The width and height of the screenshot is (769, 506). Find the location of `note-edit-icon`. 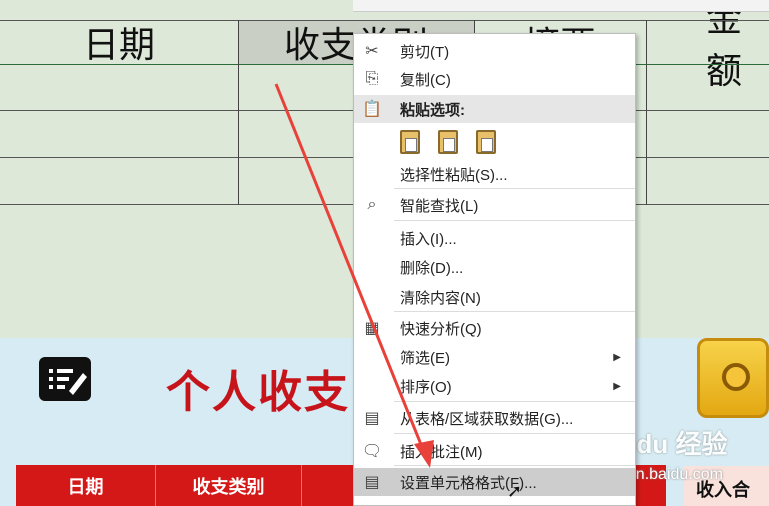

note-edit-icon is located at coordinates (65, 379).